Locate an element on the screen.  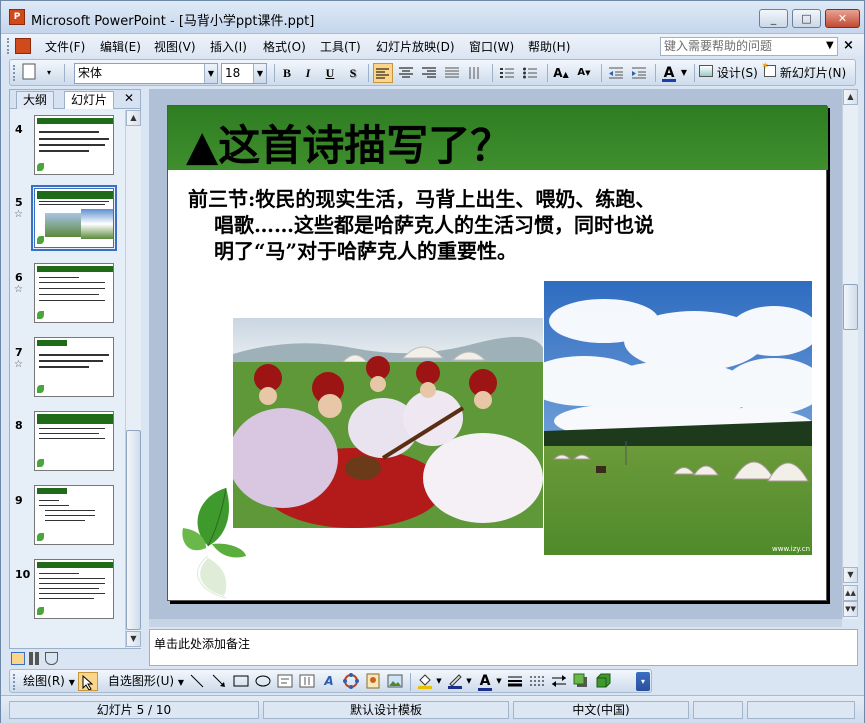
arrow-tool-icon is located at coordinates (219, 681).